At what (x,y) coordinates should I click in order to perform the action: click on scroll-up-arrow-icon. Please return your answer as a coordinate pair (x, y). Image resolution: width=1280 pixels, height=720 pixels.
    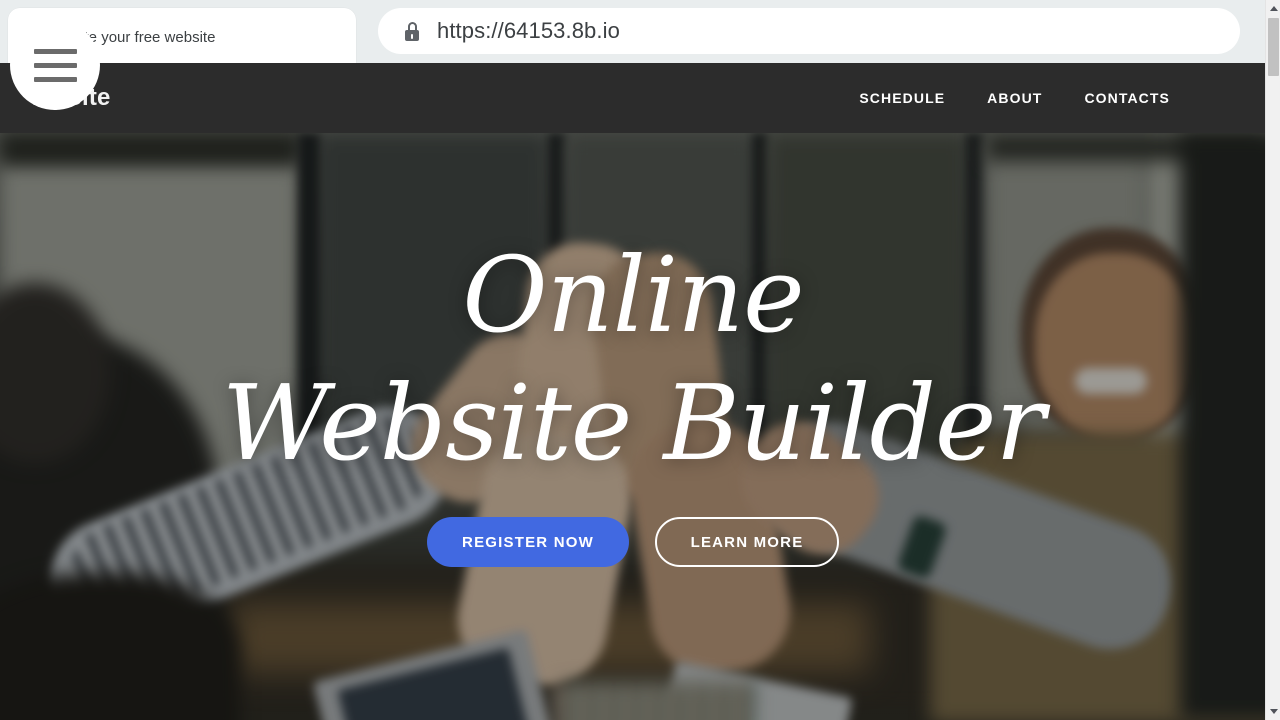
    Looking at the image, I should click on (1273, 8).